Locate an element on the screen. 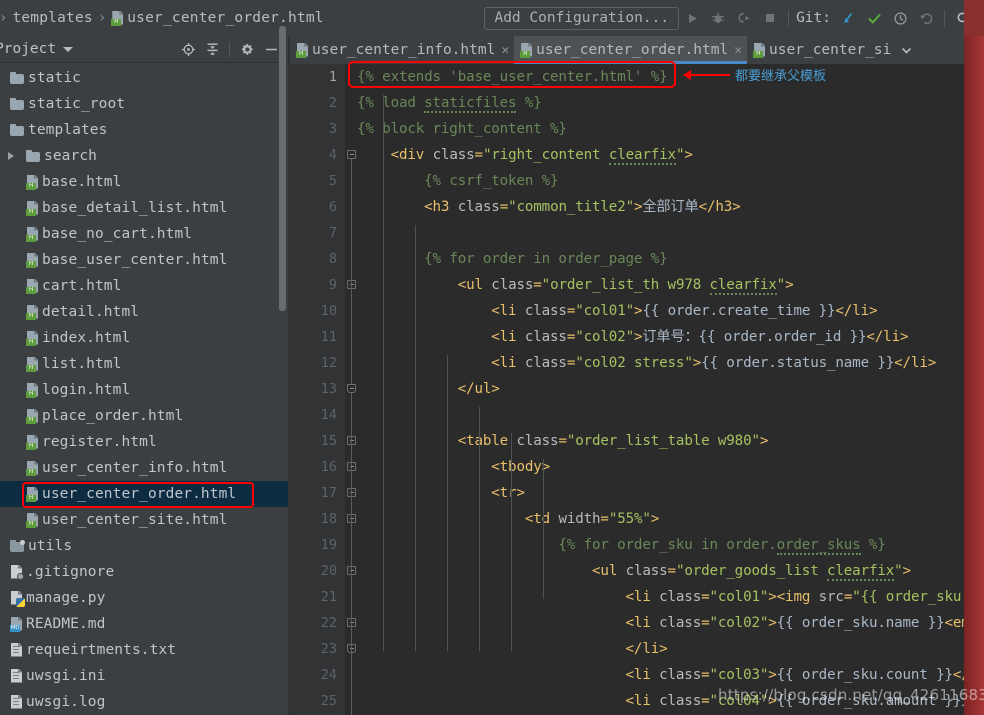 The image size is (984, 715). tree-item-login-html: Hlogin.html is located at coordinates (144, 390).